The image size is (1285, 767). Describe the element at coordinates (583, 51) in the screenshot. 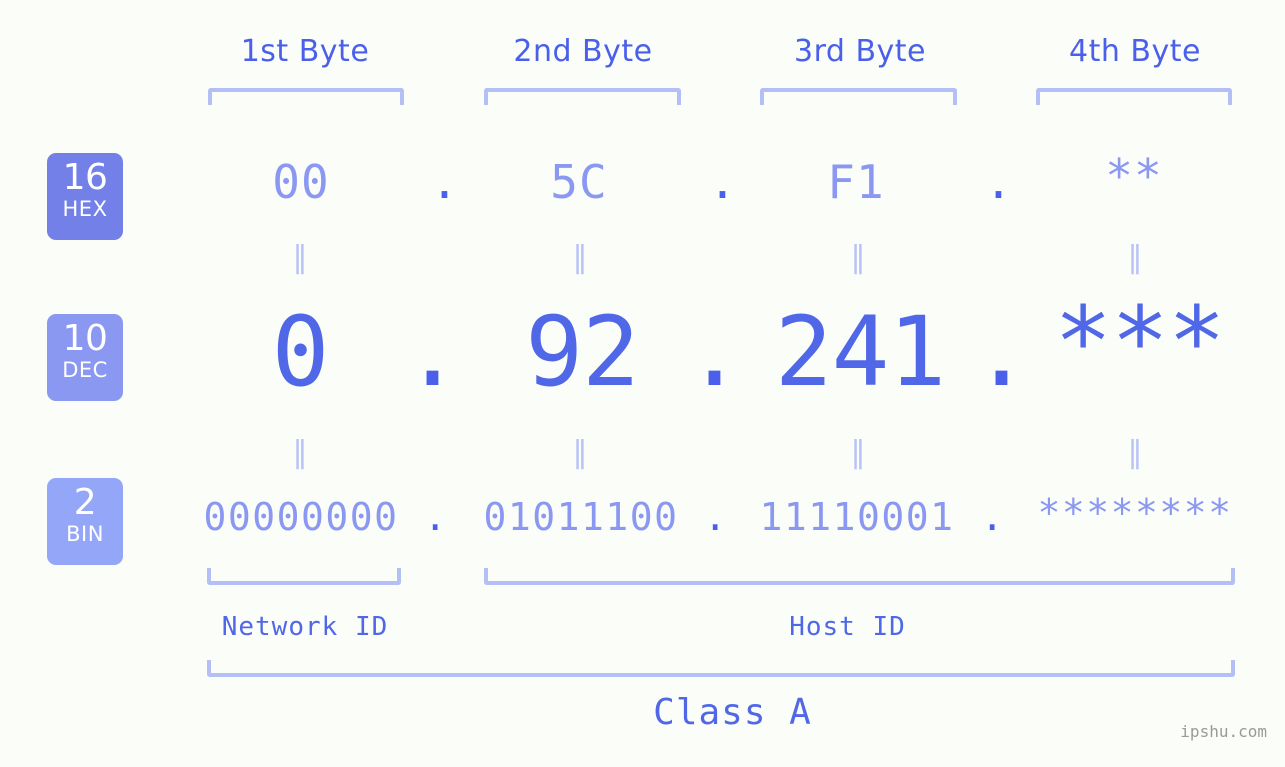

I see `byte-header-2: 2nd Byte` at that location.